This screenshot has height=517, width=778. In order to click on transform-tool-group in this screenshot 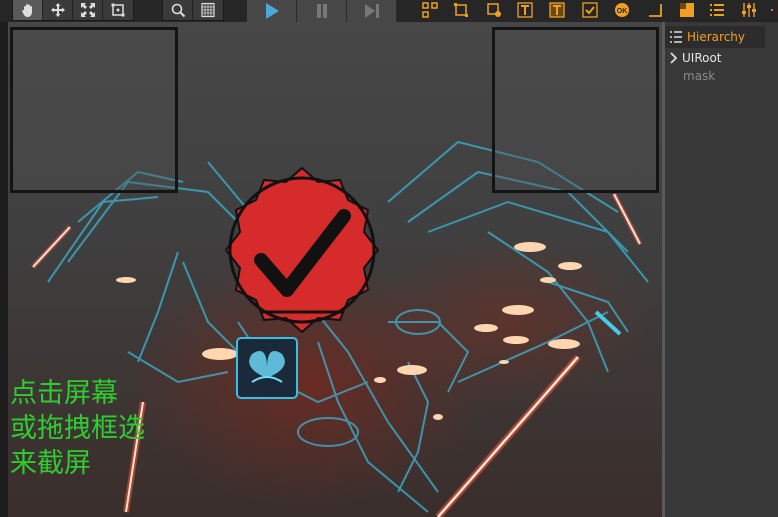, I will do `click(73, 10)`.